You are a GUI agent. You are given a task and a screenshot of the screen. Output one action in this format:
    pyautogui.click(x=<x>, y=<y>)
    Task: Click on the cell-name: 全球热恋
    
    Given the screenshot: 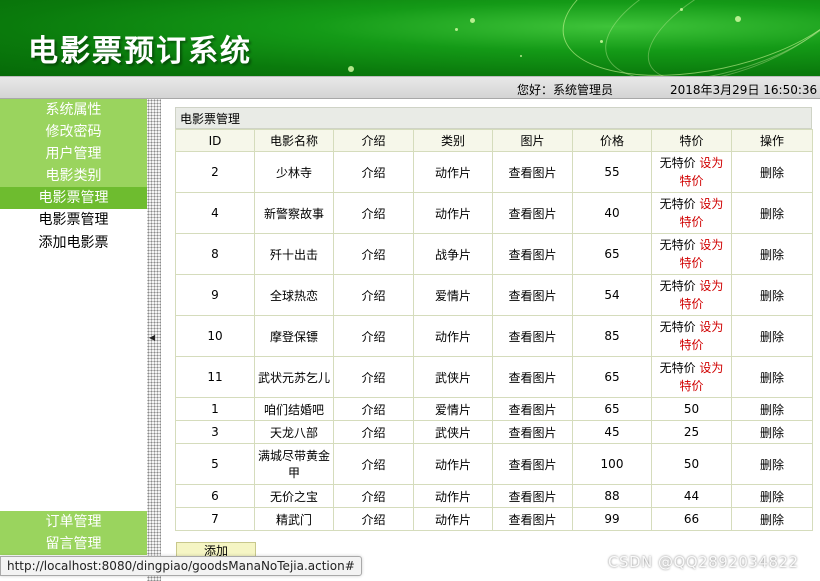 What is the action you would take?
    pyautogui.click(x=294, y=295)
    